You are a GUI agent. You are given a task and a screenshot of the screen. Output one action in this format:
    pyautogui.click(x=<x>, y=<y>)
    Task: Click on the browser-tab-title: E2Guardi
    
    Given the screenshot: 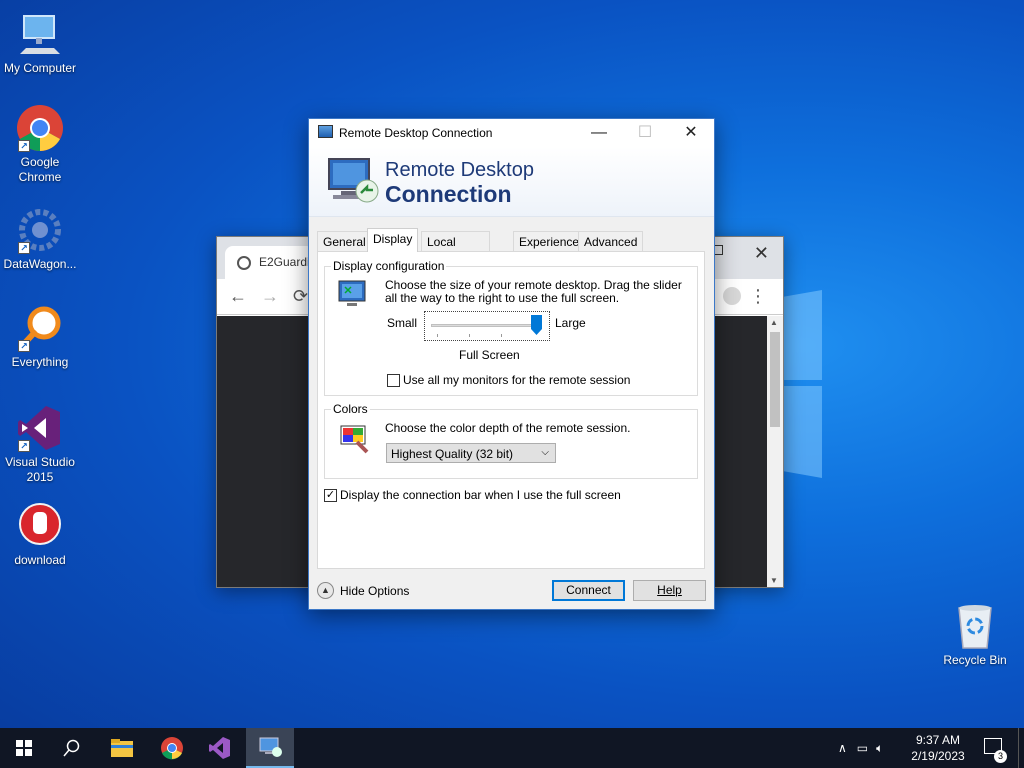 What is the action you would take?
    pyautogui.click(x=284, y=262)
    